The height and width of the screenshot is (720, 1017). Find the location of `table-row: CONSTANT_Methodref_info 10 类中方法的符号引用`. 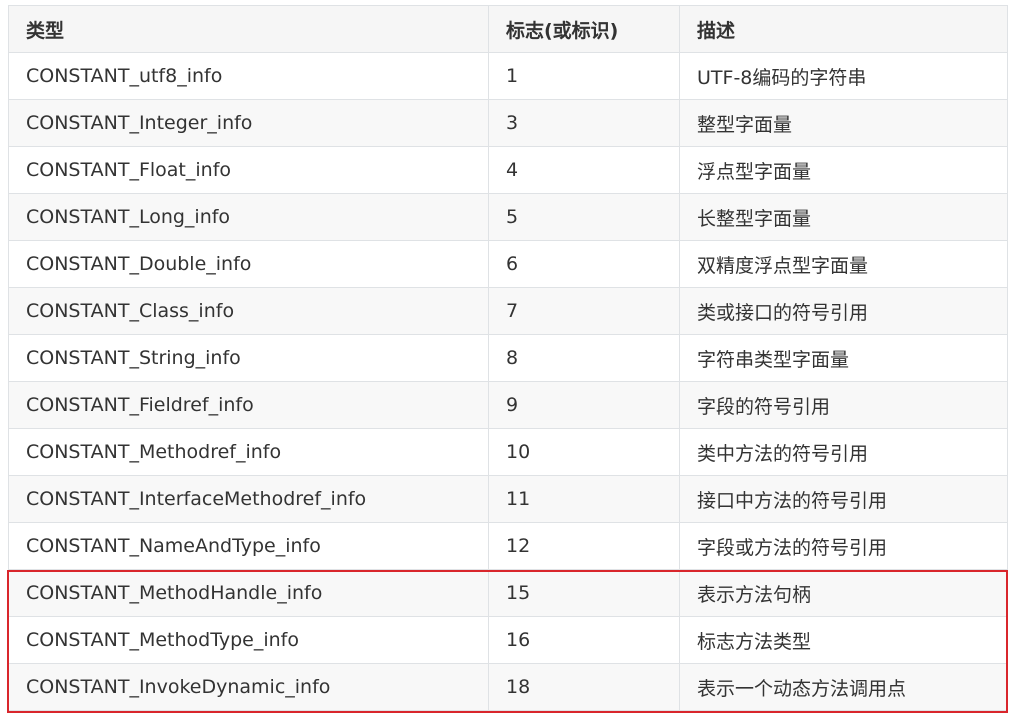

table-row: CONSTANT_Methodref_info 10 类中方法的符号引用 is located at coordinates (508, 452).